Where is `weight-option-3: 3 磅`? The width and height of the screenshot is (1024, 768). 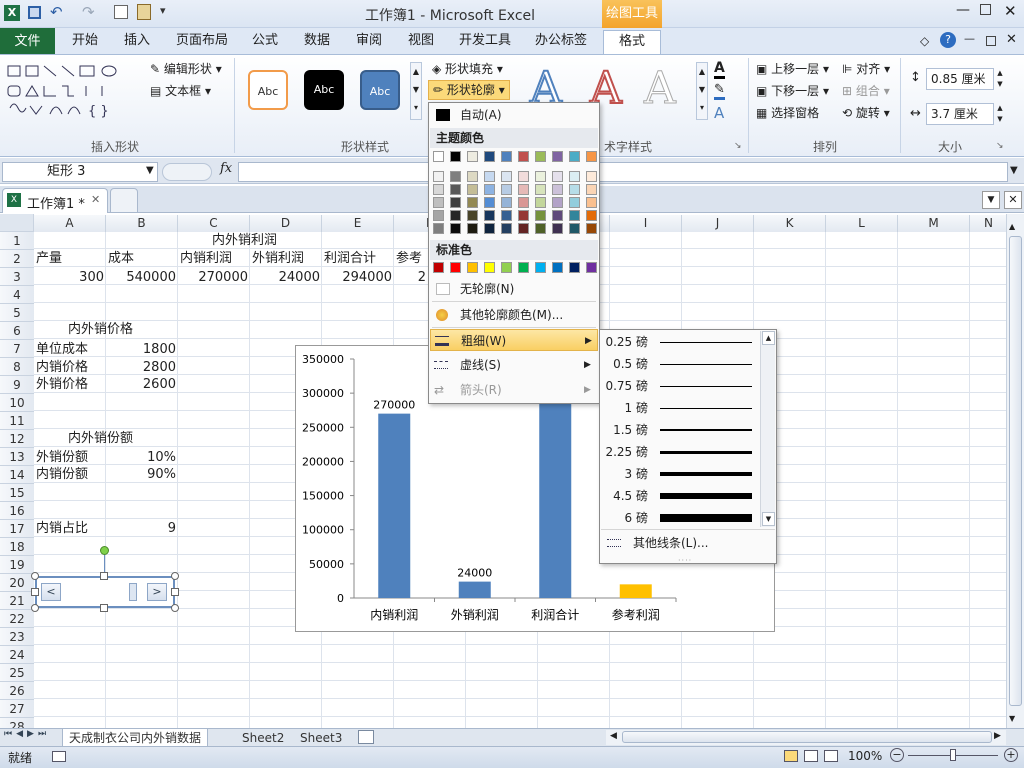
weight-option-3: 3 磅 is located at coordinates (681, 474).